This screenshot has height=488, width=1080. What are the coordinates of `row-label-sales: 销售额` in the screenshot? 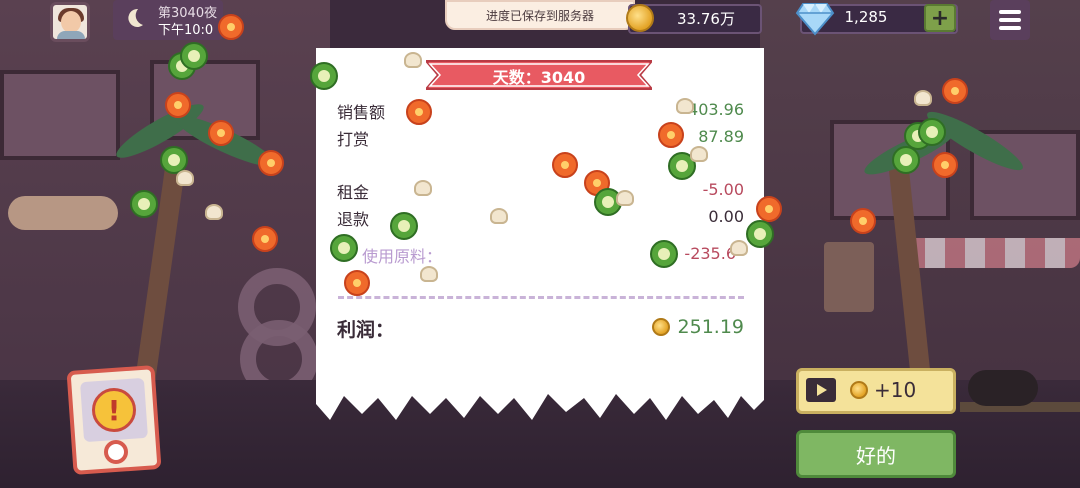 It's located at (361, 112).